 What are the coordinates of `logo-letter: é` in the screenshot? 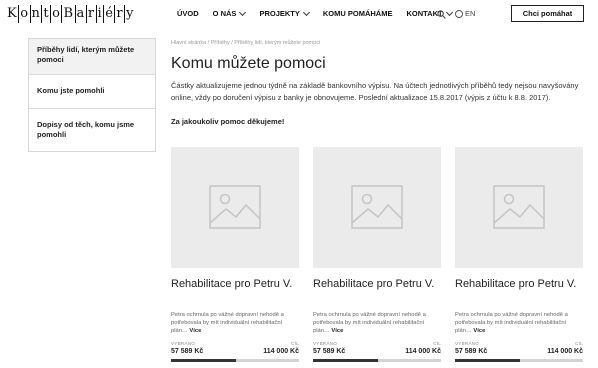 It's located at (110, 14).